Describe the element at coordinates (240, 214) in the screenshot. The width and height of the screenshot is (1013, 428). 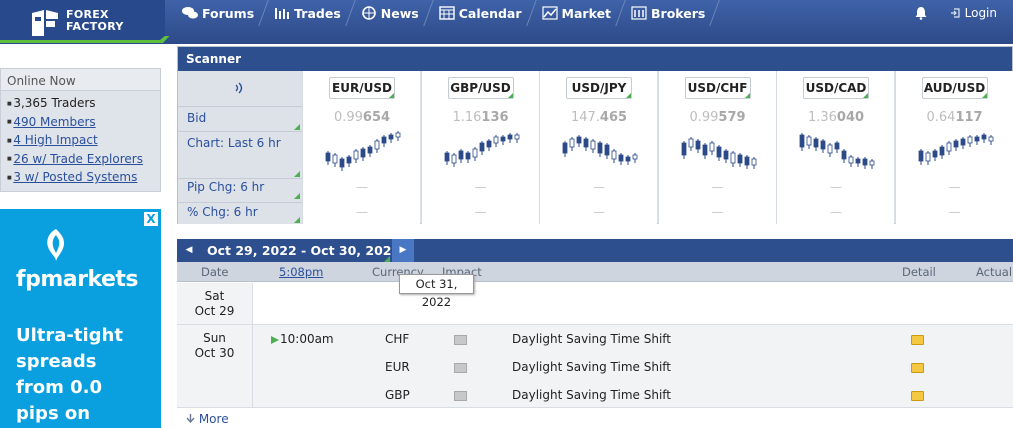
I see `scanner-label-pct-change: % Chg: 6 hr` at that location.